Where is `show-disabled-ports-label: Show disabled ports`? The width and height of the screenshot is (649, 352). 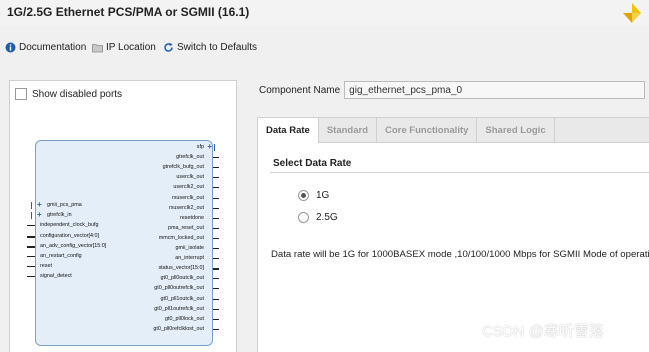 show-disabled-ports-label: Show disabled ports is located at coordinates (77, 94).